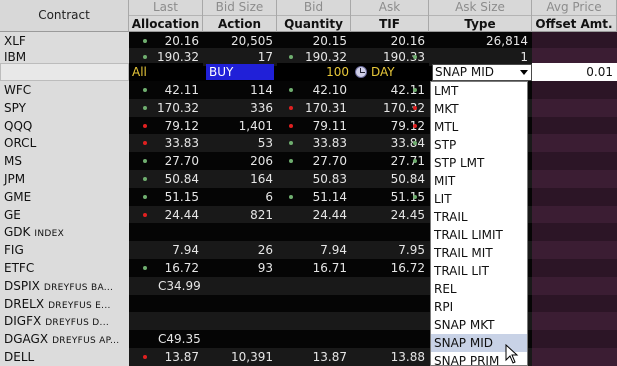  I want to click on action-field: BUY, so click(240, 72).